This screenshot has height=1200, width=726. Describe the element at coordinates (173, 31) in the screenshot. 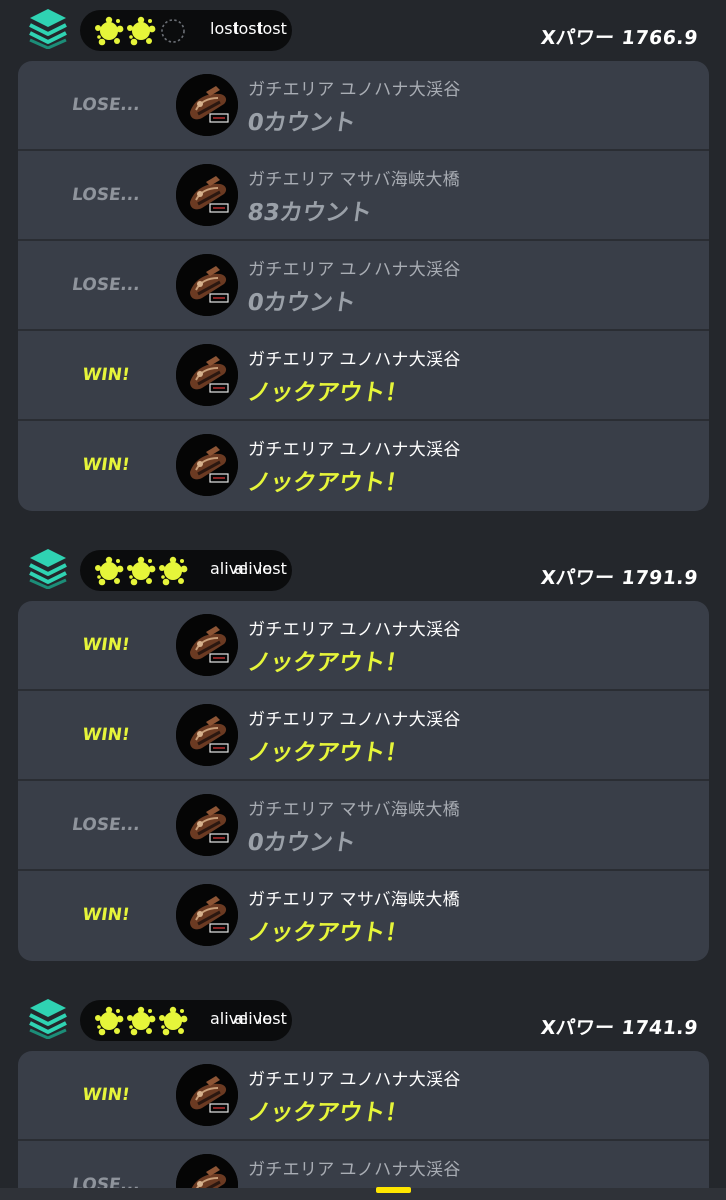

I see `empty-circle-icon` at that location.